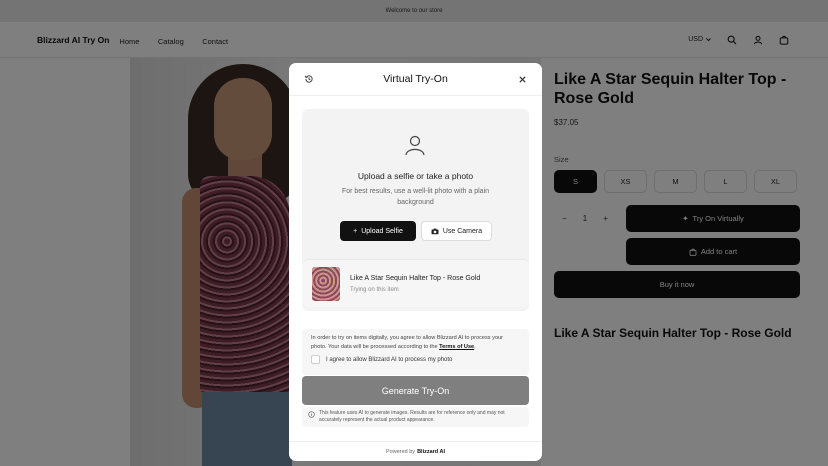 The height and width of the screenshot is (466, 828). I want to click on camera-icon, so click(435, 231).